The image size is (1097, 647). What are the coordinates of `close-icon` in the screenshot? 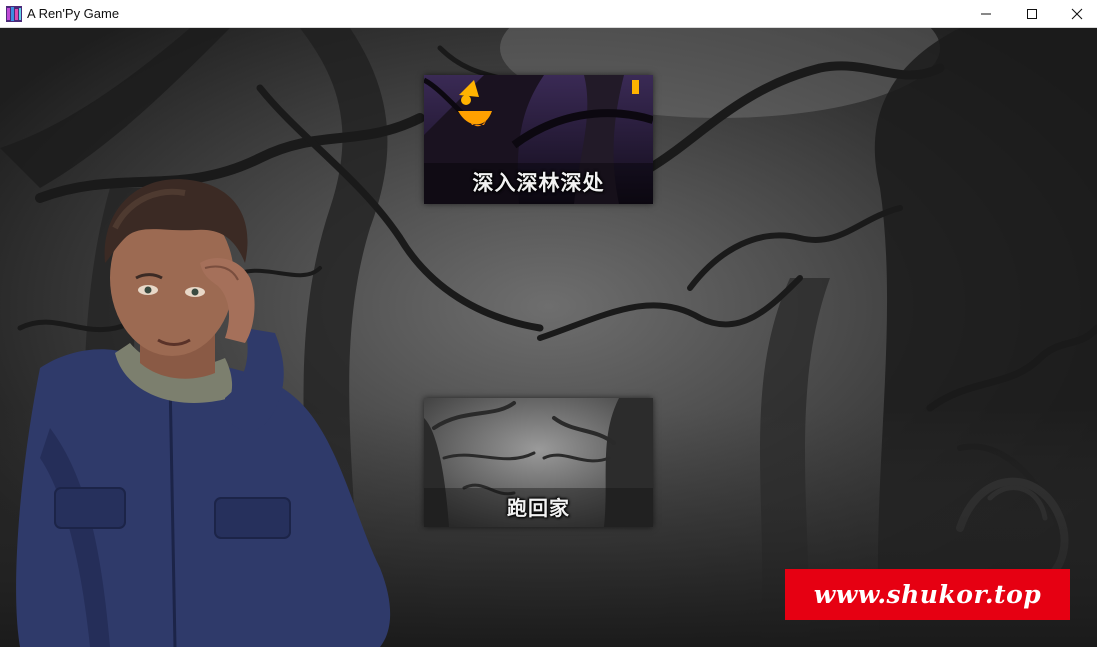 It's located at (1077, 14).